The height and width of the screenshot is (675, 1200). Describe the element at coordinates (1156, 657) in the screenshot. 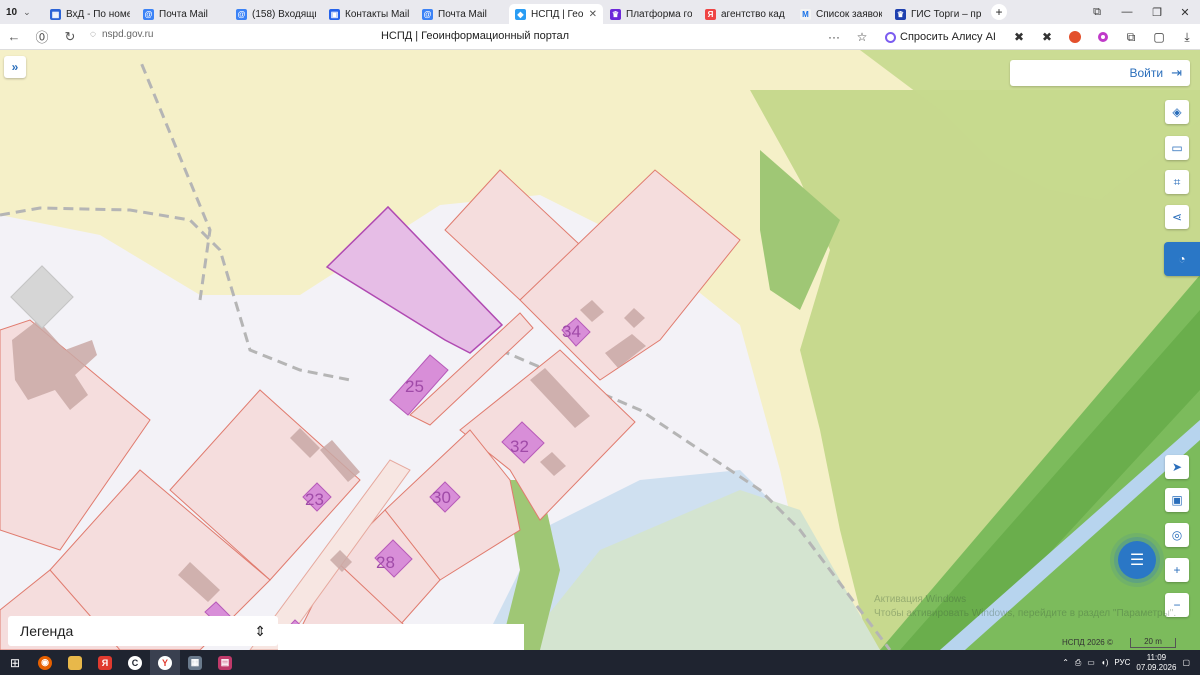

I see `clock-time: 11:09` at that location.